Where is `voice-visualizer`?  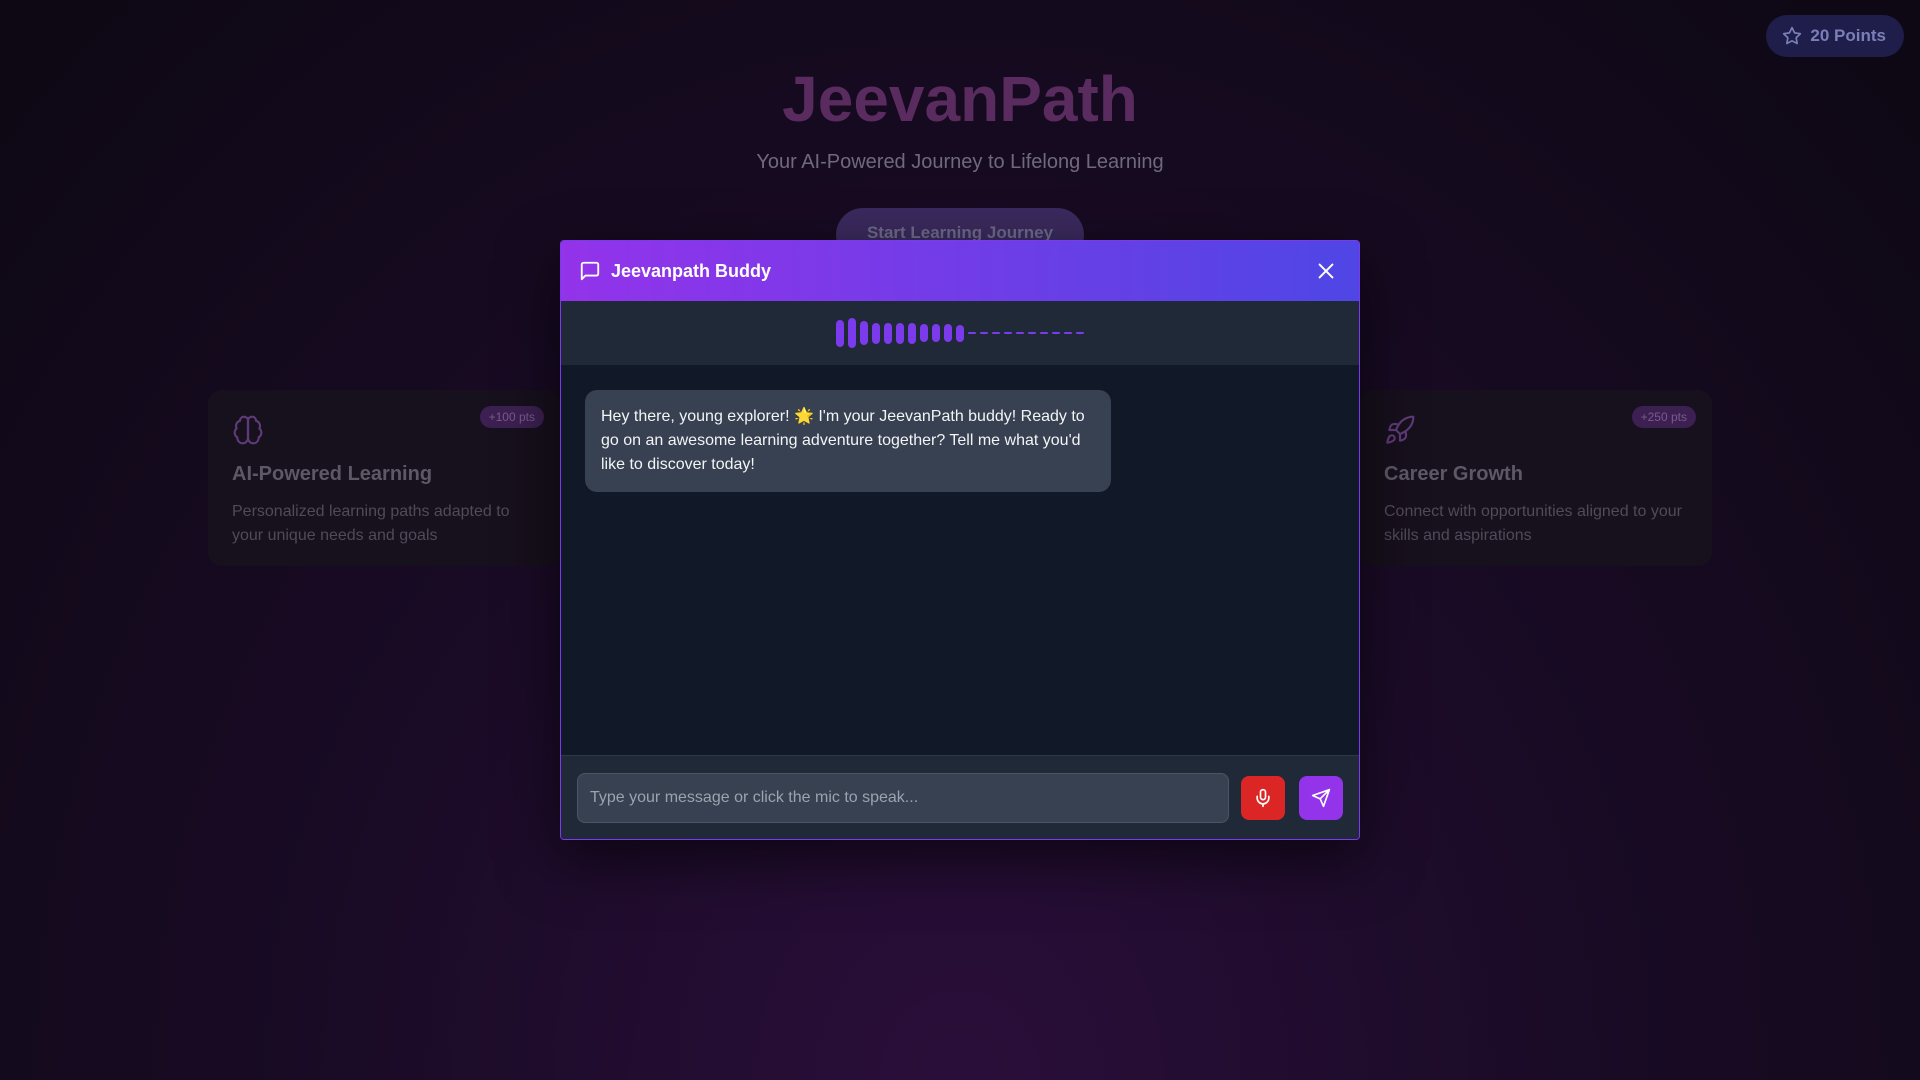 voice-visualizer is located at coordinates (960, 333).